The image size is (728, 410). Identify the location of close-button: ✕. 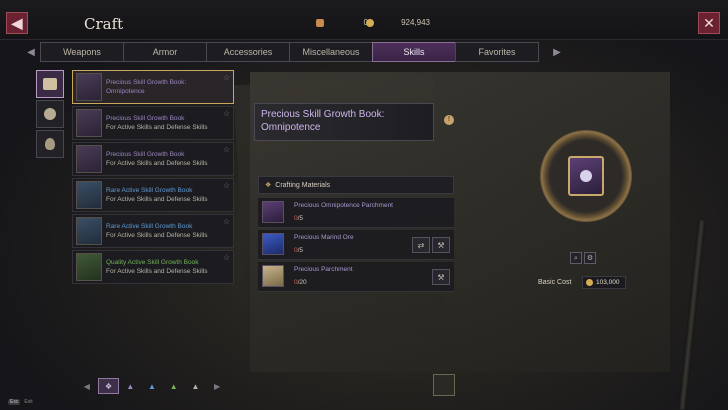
(709, 23).